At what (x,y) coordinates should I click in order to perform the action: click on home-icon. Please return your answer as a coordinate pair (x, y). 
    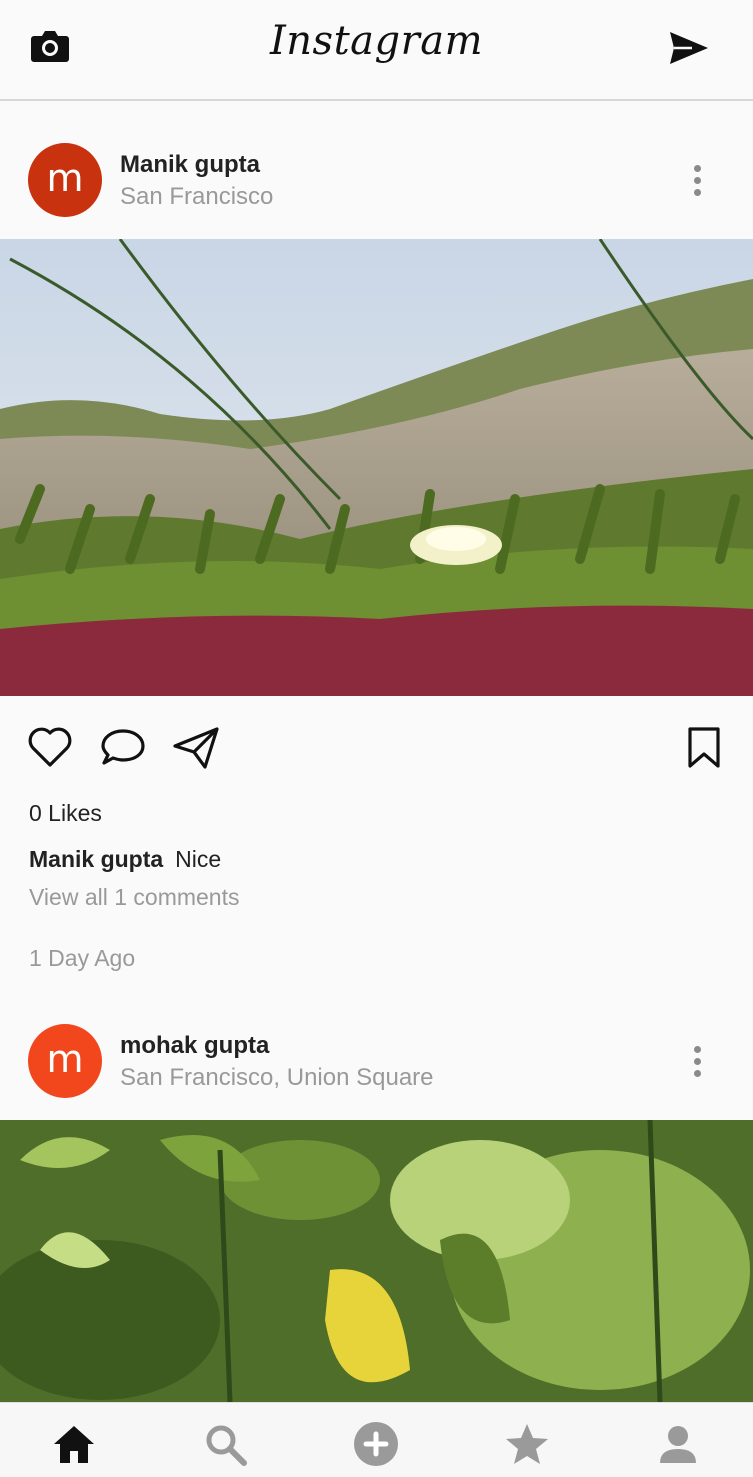
    Looking at the image, I should click on (74, 1444).